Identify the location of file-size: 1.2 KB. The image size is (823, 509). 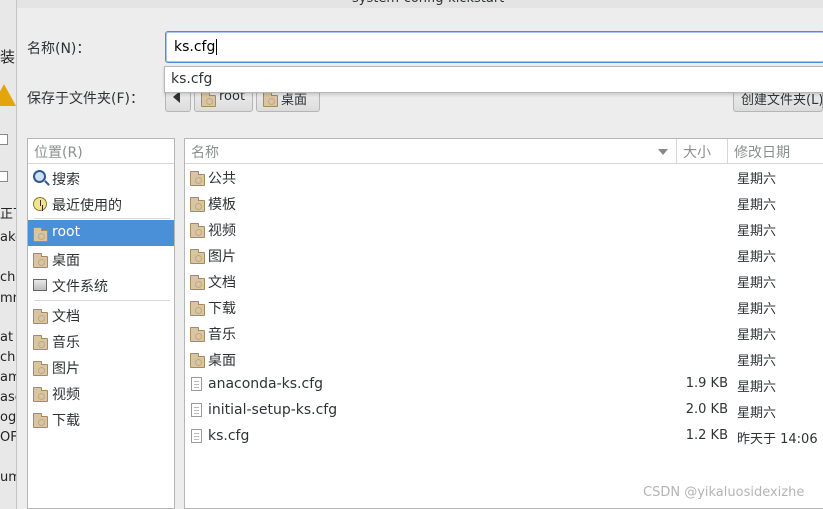
(706, 435).